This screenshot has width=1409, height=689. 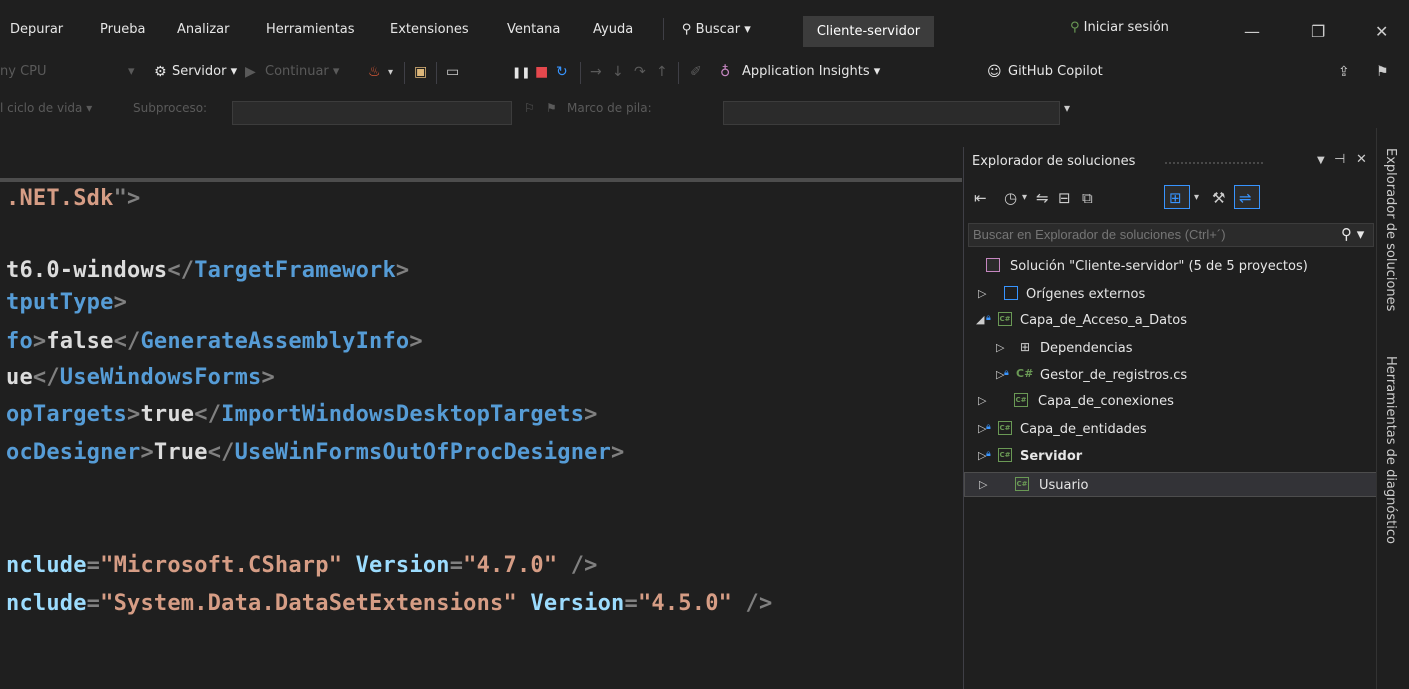 I want to click on dependencies-icon: ⊞, so click(x=1025, y=347).